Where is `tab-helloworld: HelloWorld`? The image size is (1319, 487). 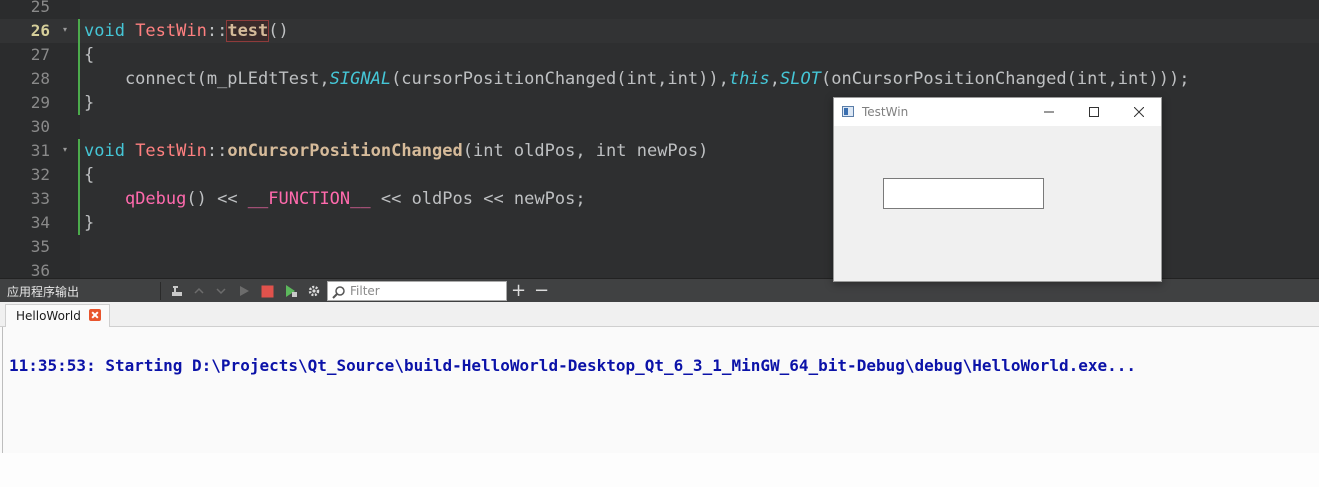
tab-helloworld: HelloWorld is located at coordinates (57, 315).